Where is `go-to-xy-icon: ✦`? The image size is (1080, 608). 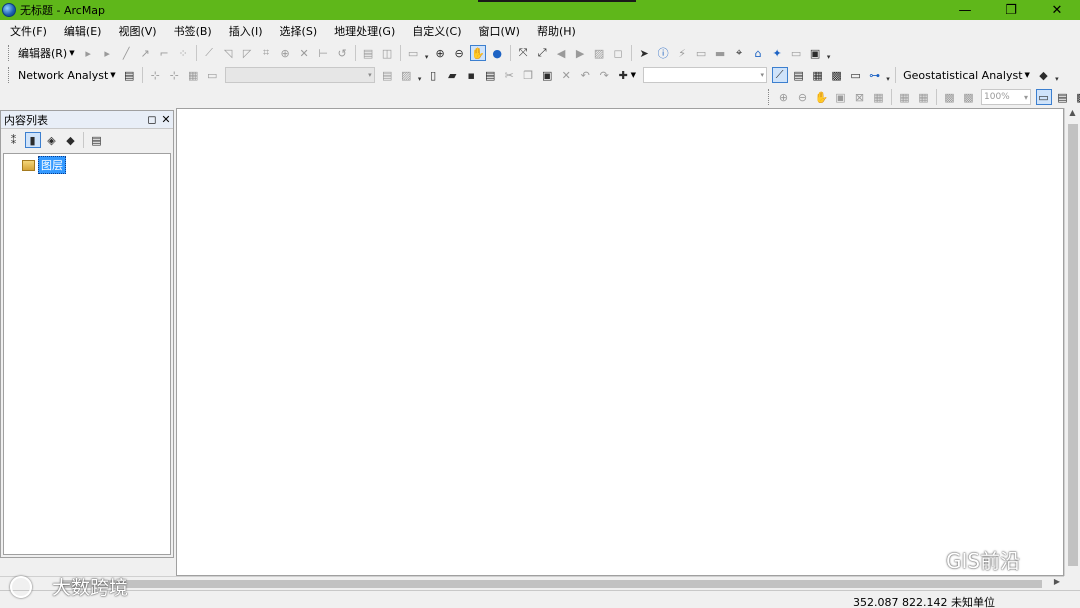 go-to-xy-icon: ✦ is located at coordinates (777, 53).